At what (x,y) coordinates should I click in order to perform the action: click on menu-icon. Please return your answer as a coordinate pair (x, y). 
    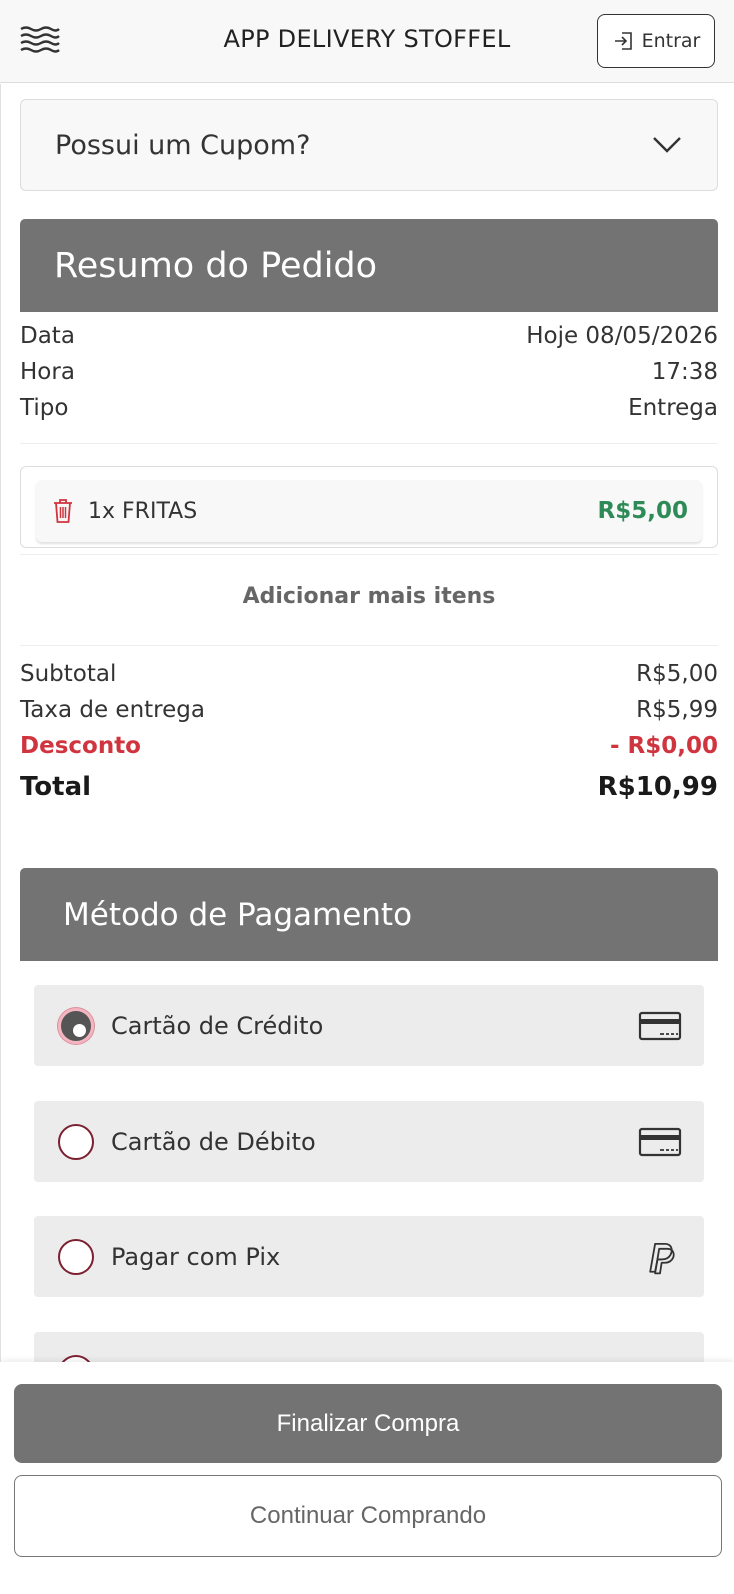
    Looking at the image, I should click on (40, 40).